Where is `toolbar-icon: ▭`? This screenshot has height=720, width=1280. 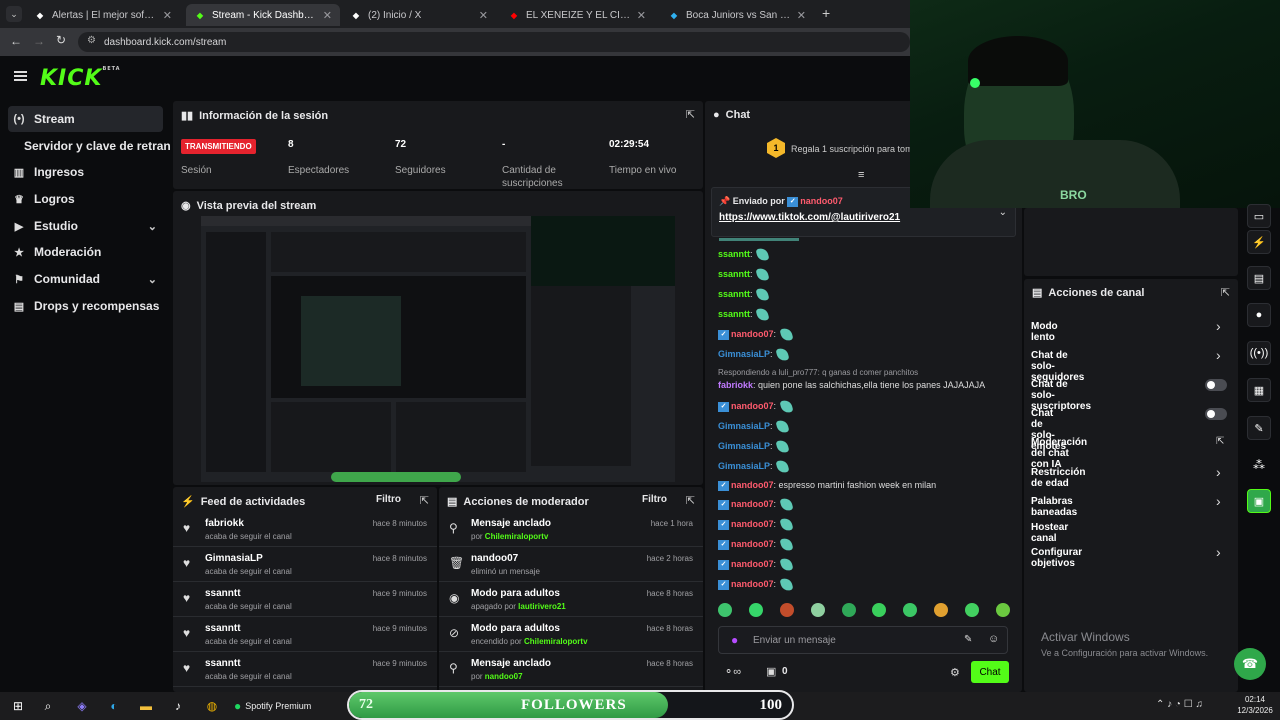
toolbar-icon: ▭ is located at coordinates (1259, 216).